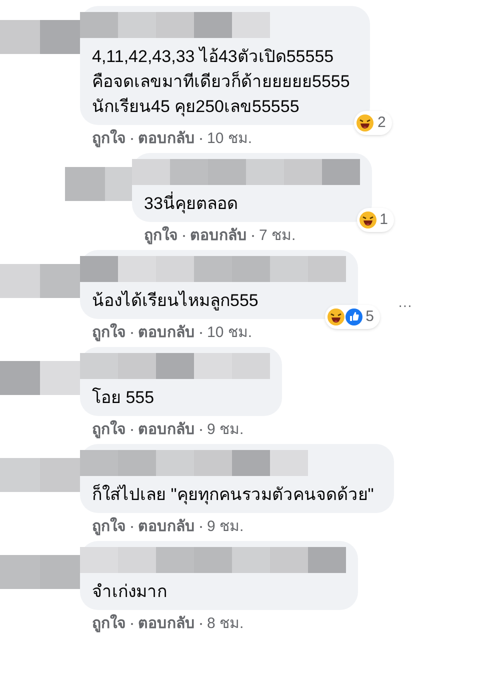 This screenshot has width=501, height=700. Describe the element at coordinates (373, 122) in the screenshot. I see `reaction-badge: 2` at that location.